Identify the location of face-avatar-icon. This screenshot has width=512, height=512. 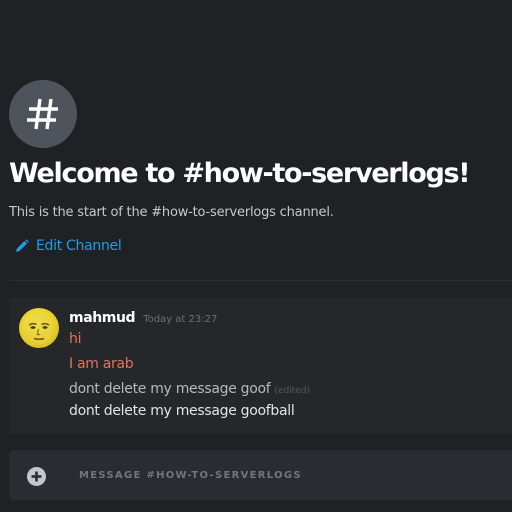
(39, 329).